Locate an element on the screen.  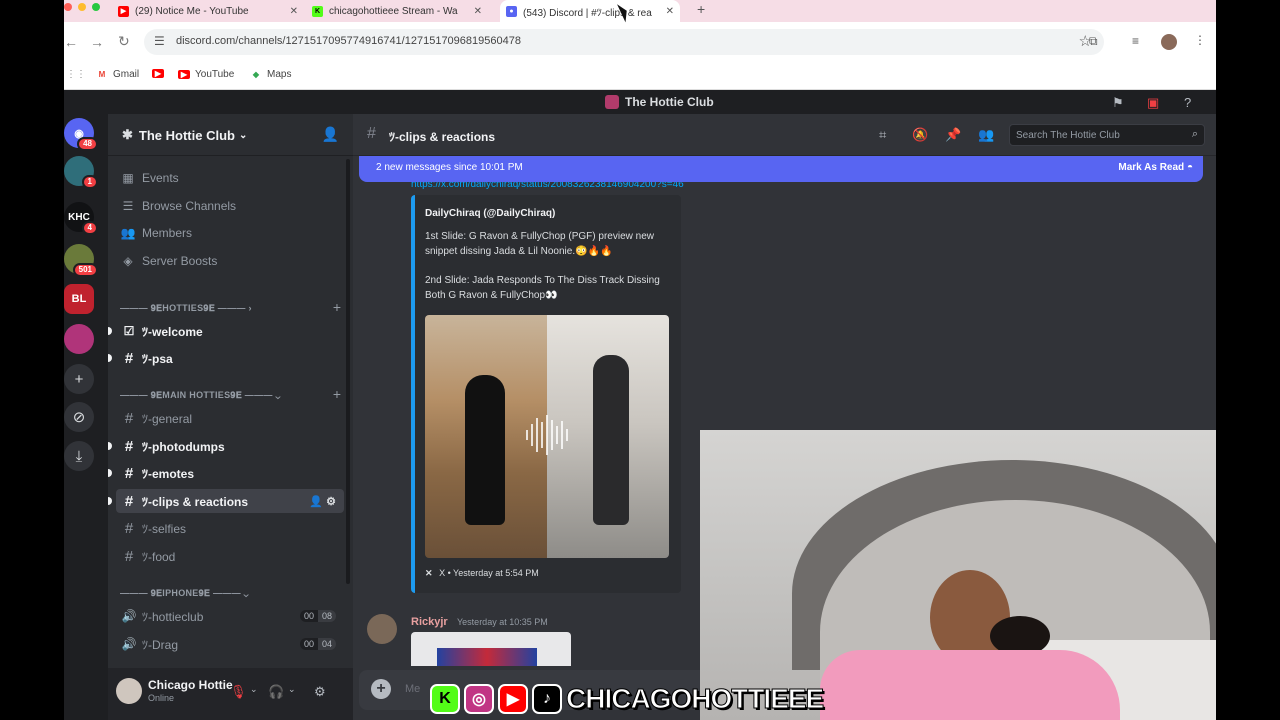
screen-cast-icon: ⧉ is located at coordinates (1093, 41).